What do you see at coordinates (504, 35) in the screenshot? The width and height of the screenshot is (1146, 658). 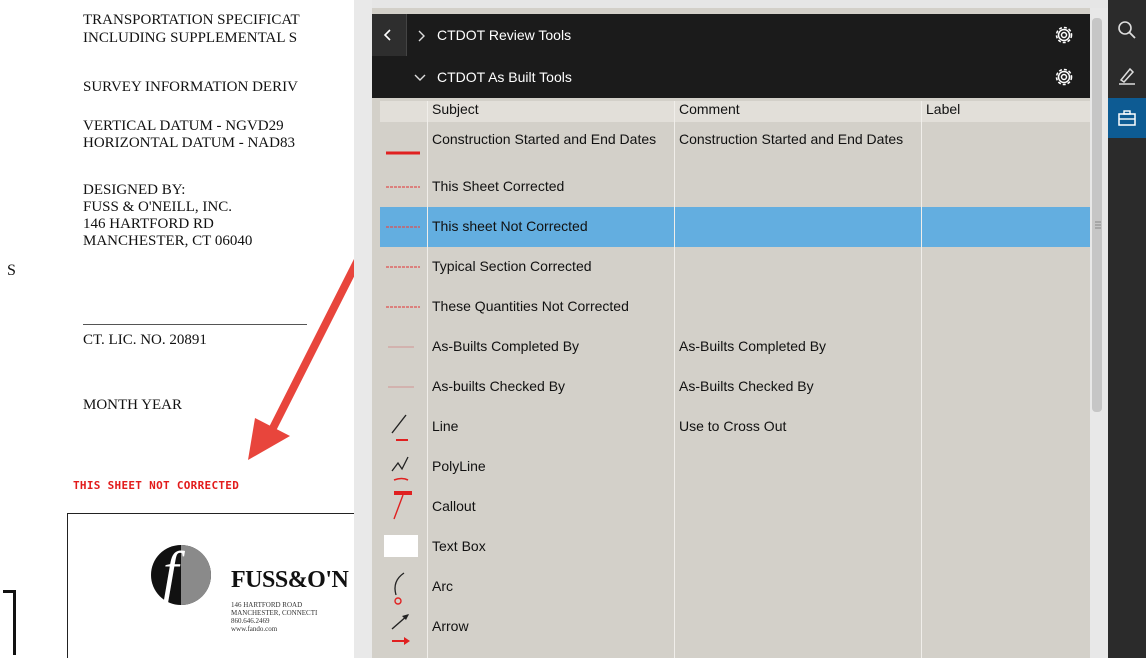 I see `review-tools-title: CTDOT Review Tools` at bounding box center [504, 35].